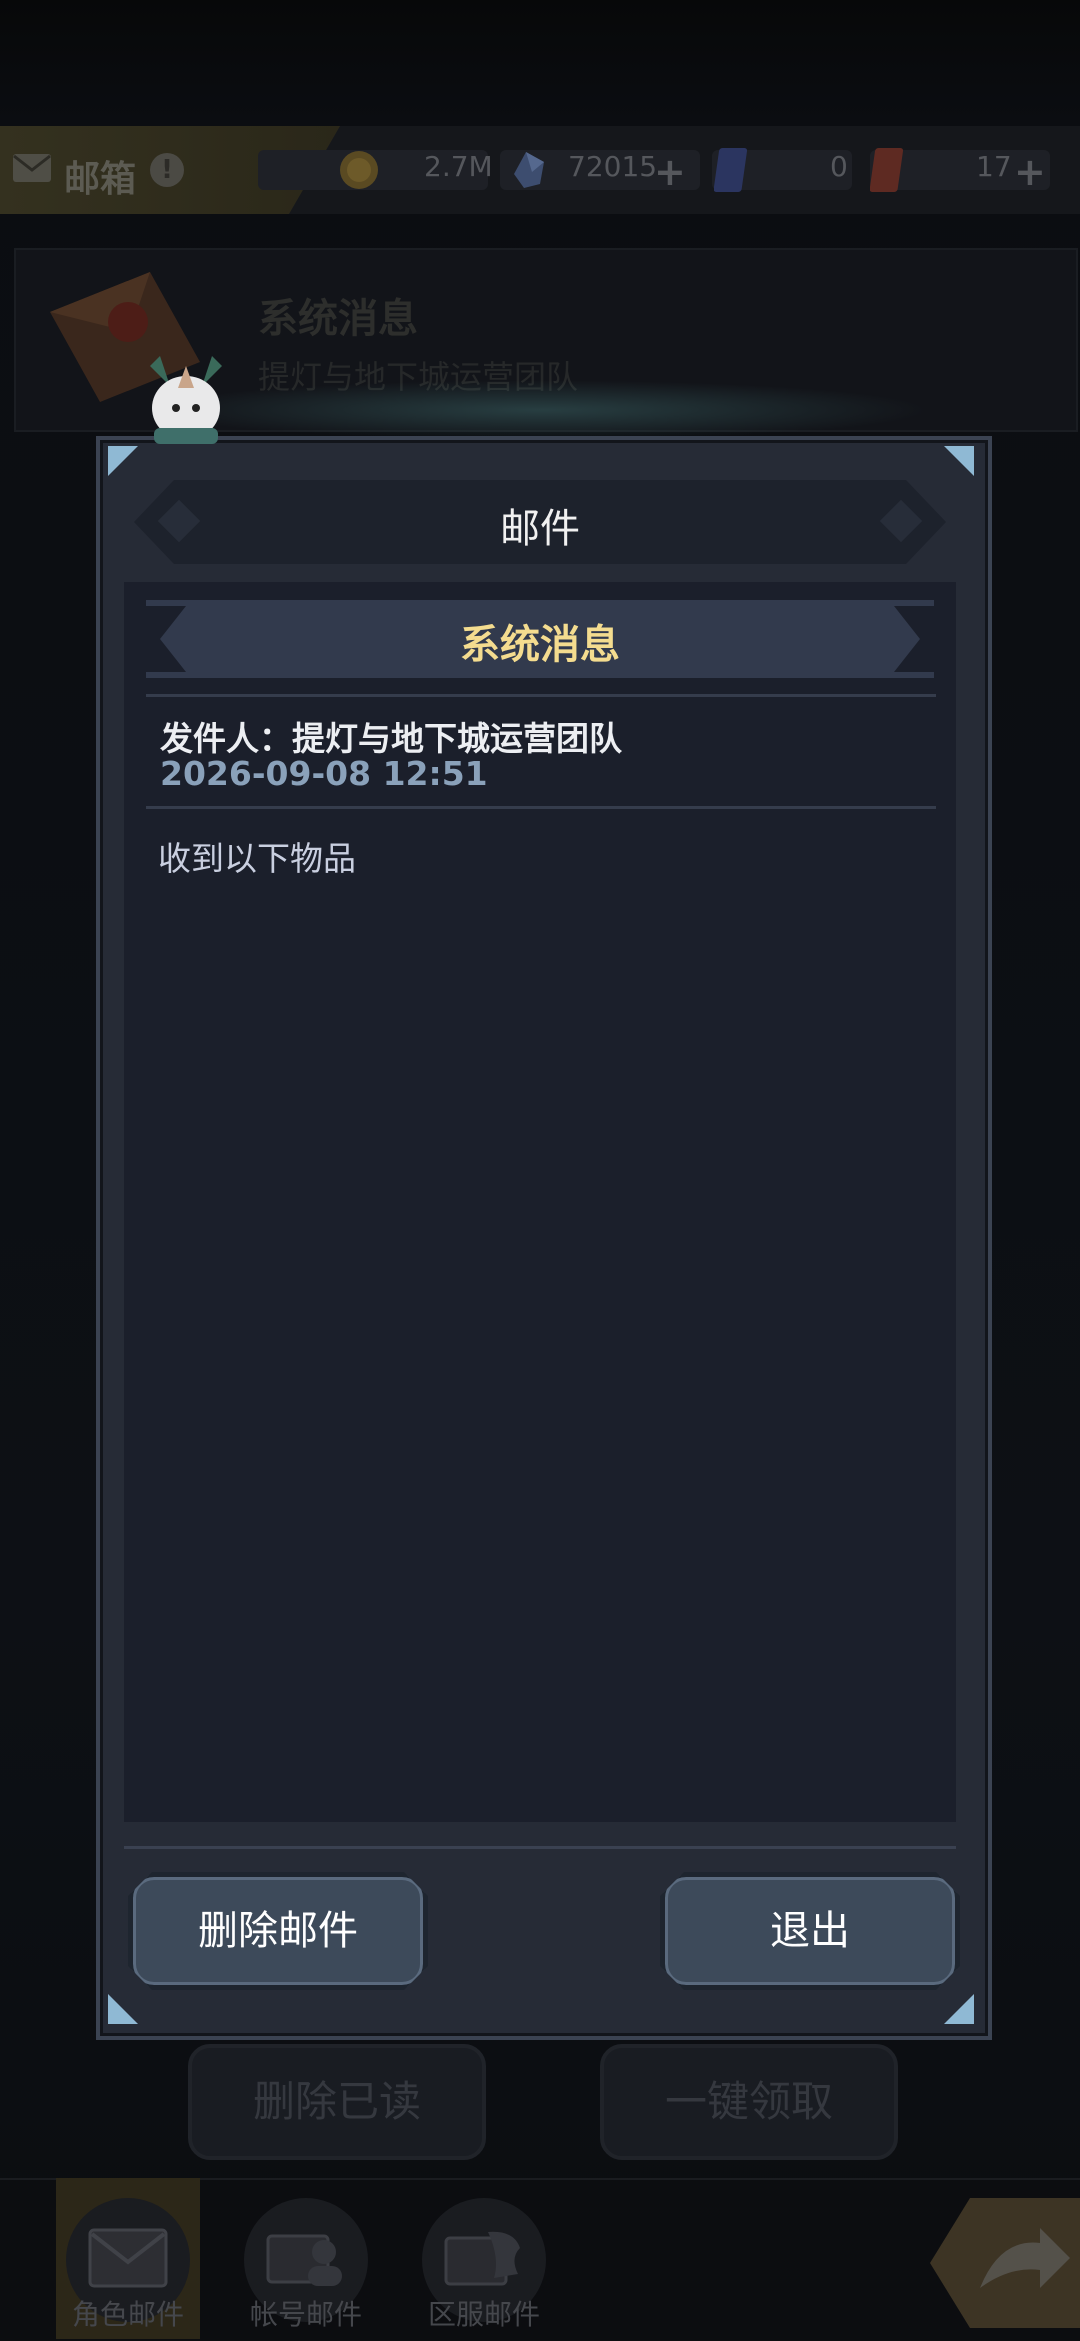 This screenshot has width=1080, height=2341. I want to click on ticket-card-icon, so click(731, 170).